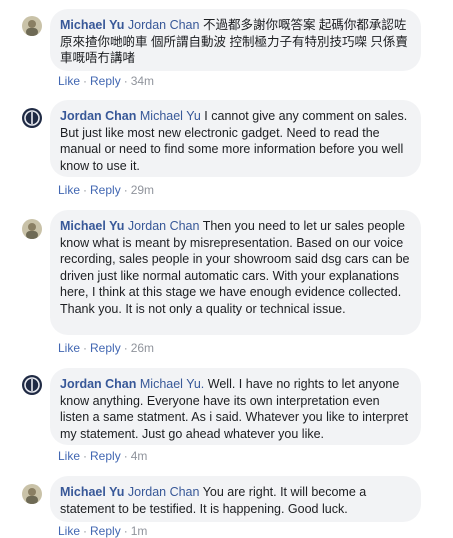  I want to click on comment-time: 29m, so click(142, 190).